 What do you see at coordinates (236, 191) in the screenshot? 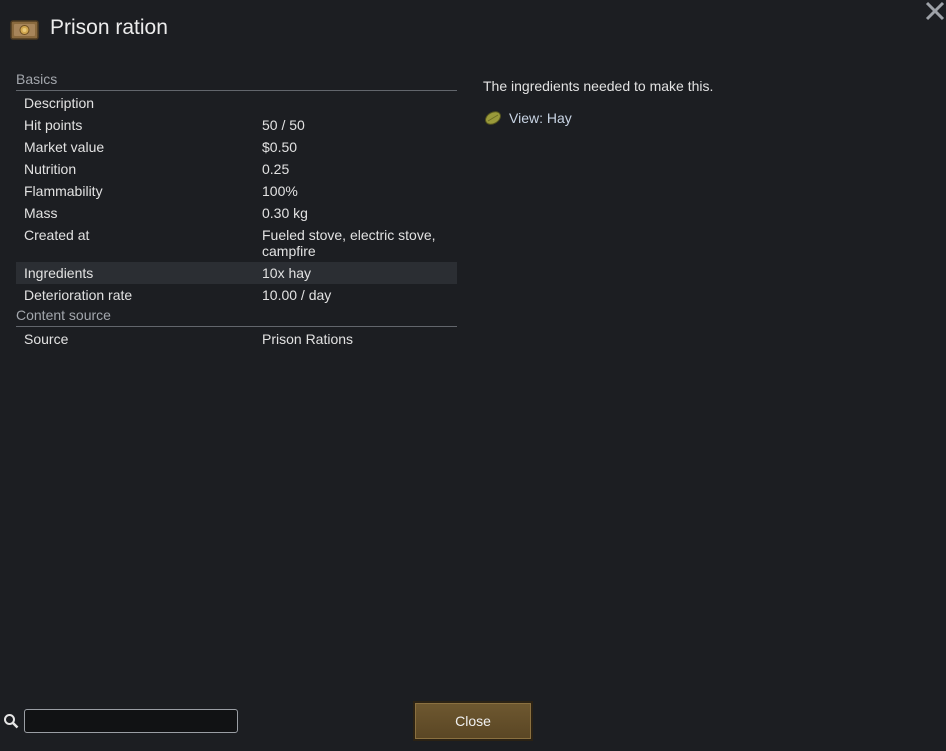
I see `stat-row-flammability: Flammability 100%` at bounding box center [236, 191].